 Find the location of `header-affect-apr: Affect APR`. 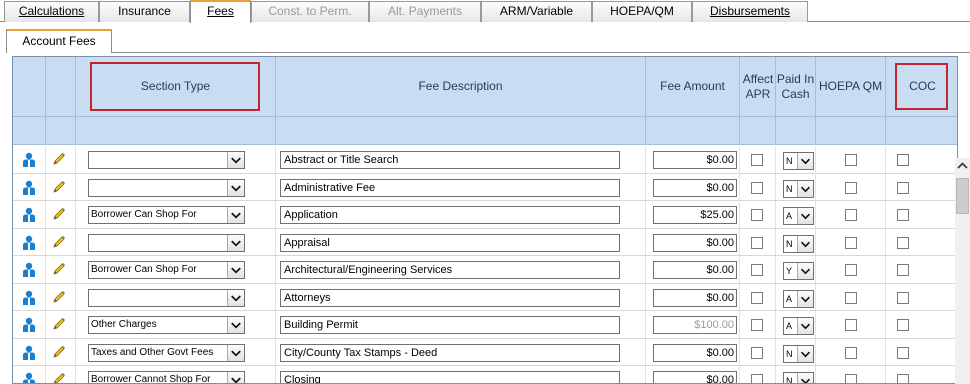

header-affect-apr: Affect APR is located at coordinates (758, 86).